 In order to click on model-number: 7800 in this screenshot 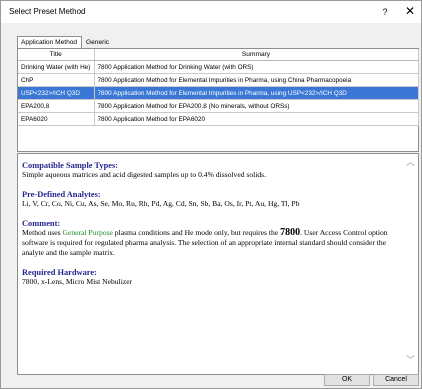, I will do `click(290, 232)`.